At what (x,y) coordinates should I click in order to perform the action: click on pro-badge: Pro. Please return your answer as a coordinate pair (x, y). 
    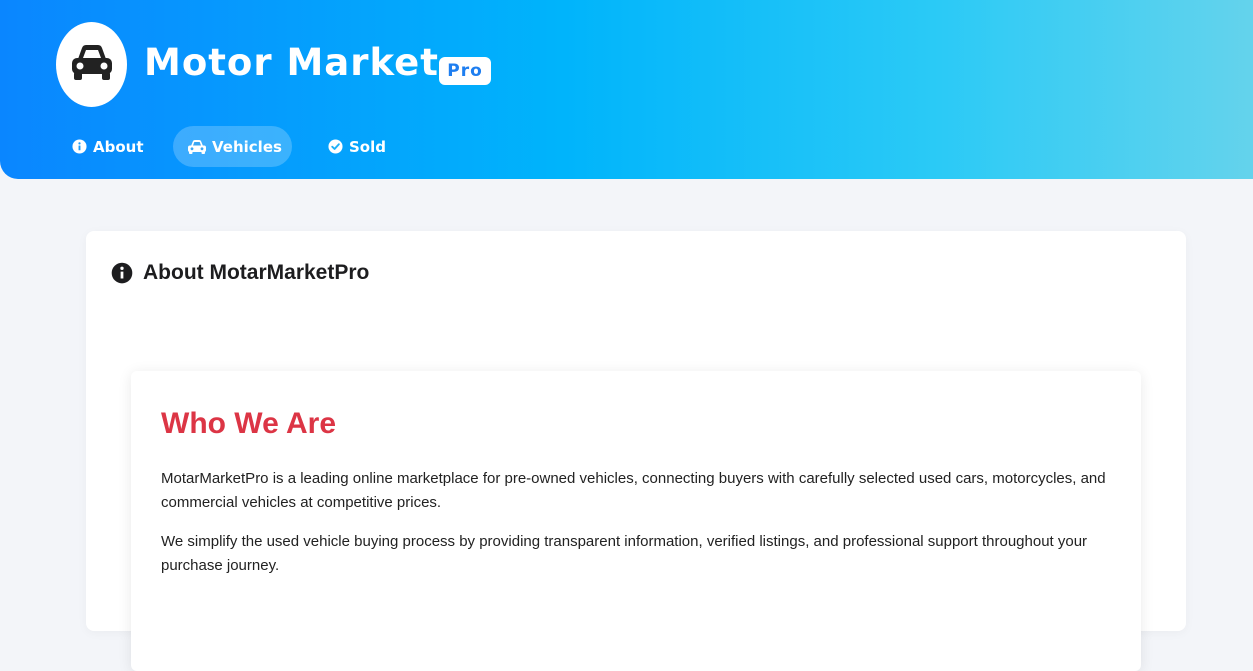
    Looking at the image, I should click on (465, 71).